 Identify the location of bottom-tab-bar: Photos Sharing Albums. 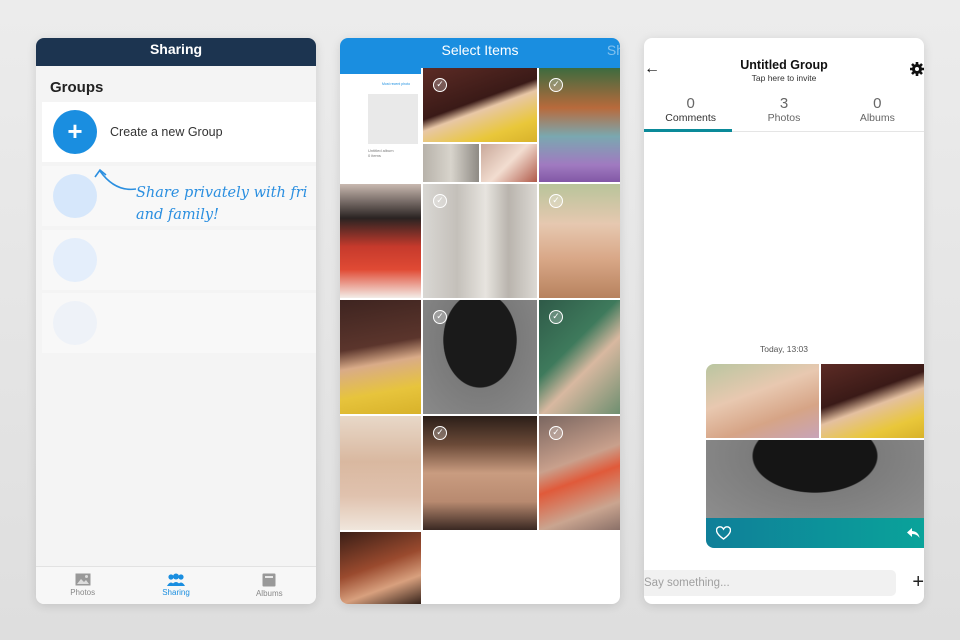
(176, 585).